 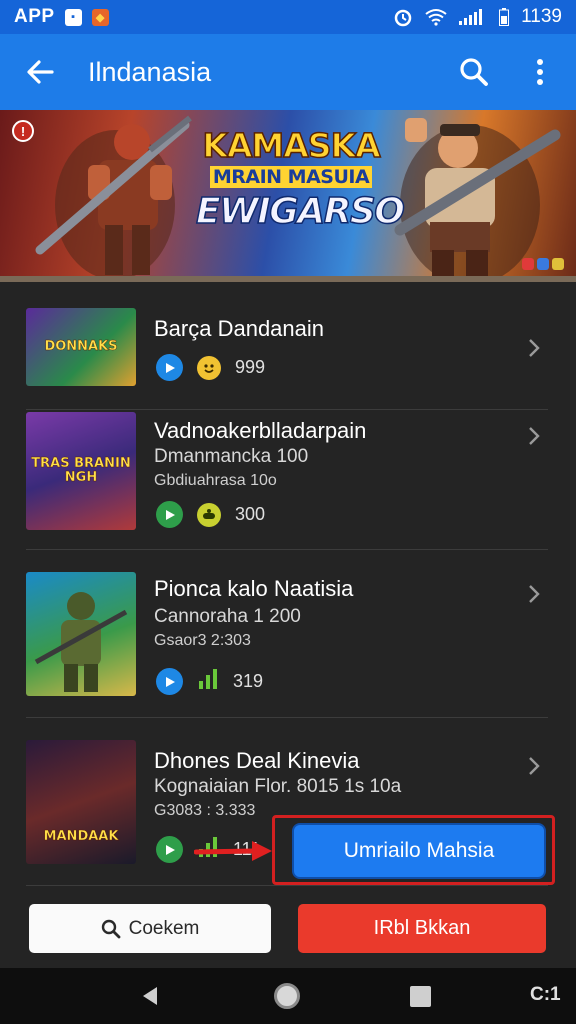 I want to click on warrior-left-illustration, so click(x=113, y=197).